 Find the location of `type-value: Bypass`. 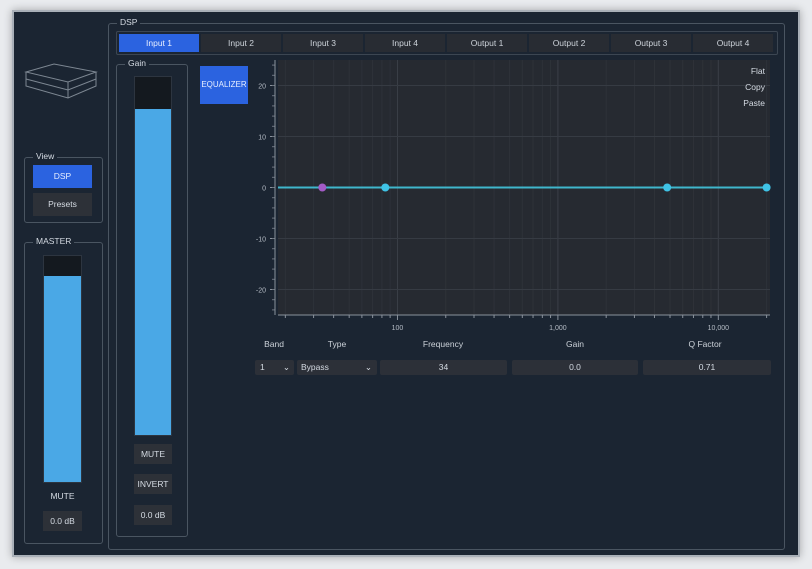

type-value: Bypass is located at coordinates (315, 367).